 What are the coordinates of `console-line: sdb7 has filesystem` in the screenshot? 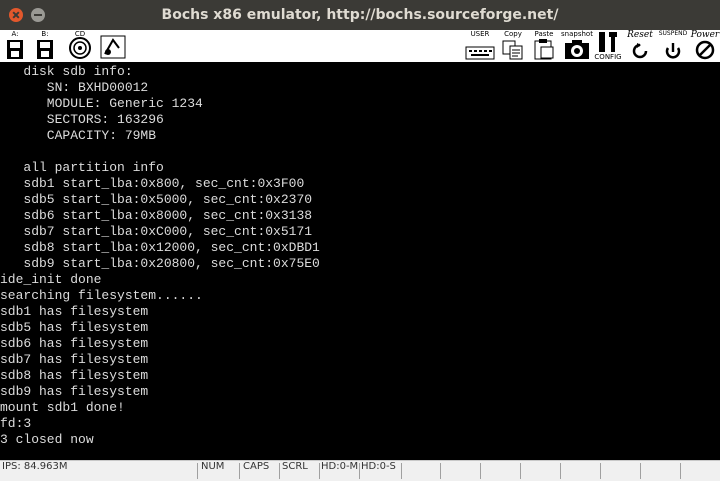 It's located at (74, 359).